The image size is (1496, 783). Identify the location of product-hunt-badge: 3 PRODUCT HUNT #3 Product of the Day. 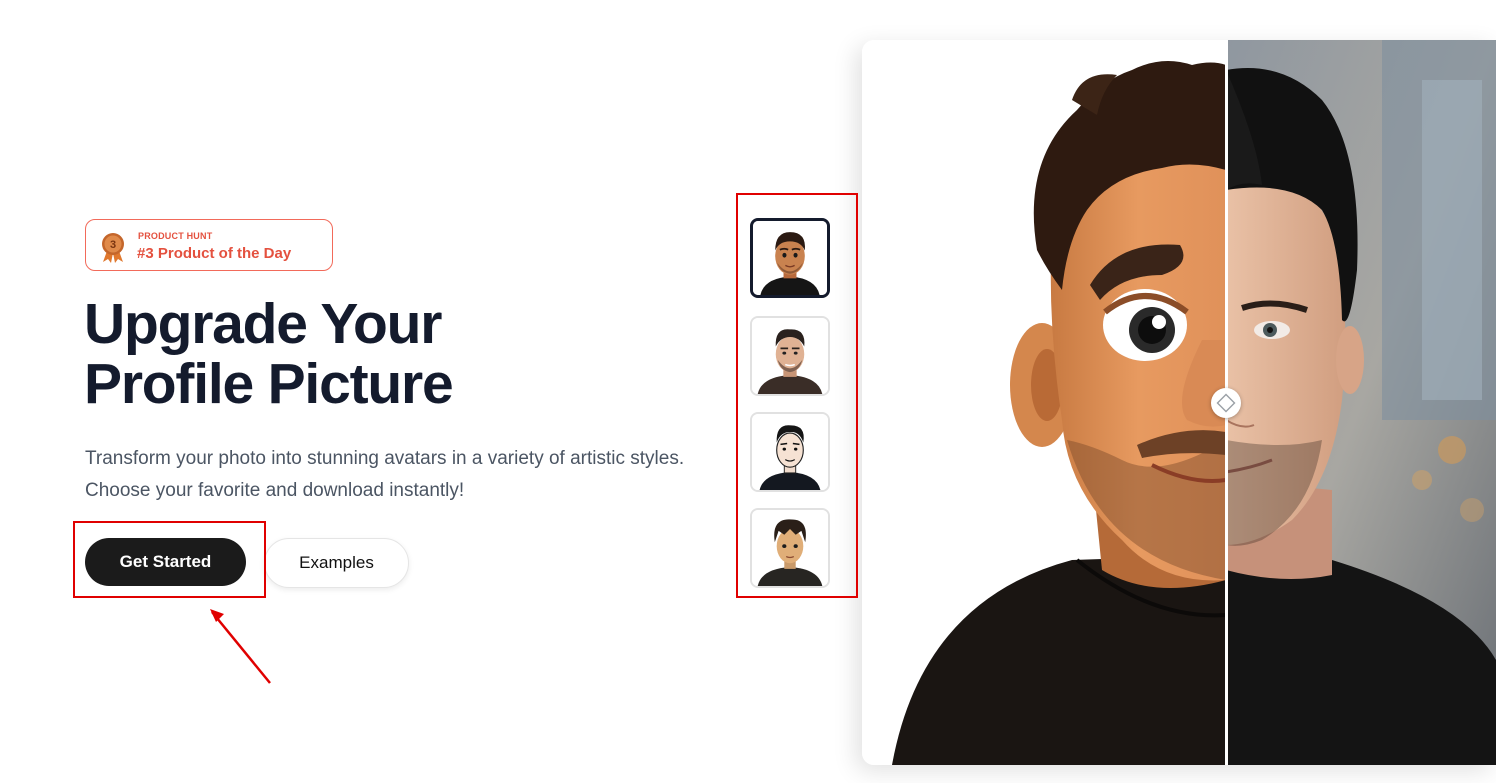
(209, 245).